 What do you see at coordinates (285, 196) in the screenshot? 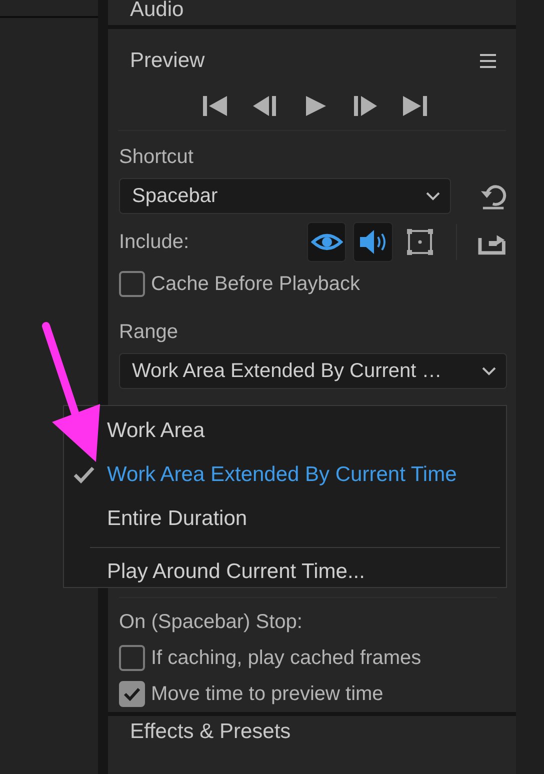
I see `shortcut-dropdown: Spacebar` at bounding box center [285, 196].